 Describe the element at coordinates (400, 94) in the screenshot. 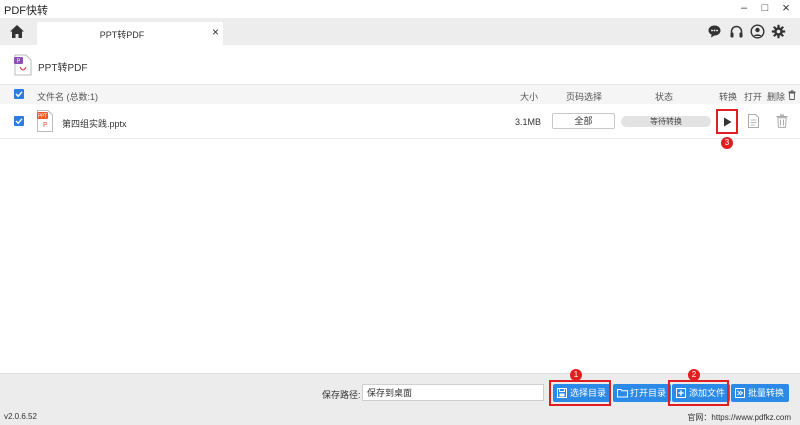

I see `list-header: 文件名 (总数:1) 大小 页码选择 状态 转换 打开 删除` at that location.